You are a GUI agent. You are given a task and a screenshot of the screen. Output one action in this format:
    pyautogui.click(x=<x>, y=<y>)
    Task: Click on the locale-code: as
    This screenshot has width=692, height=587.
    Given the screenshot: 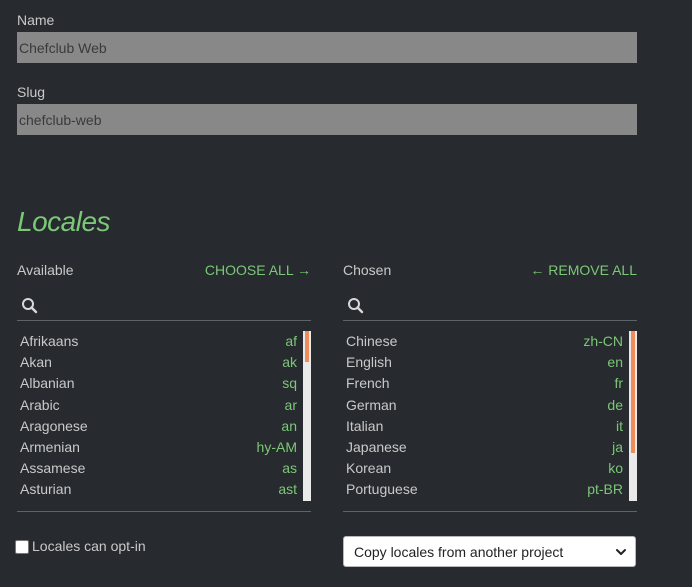 What is the action you would take?
    pyautogui.click(x=289, y=468)
    